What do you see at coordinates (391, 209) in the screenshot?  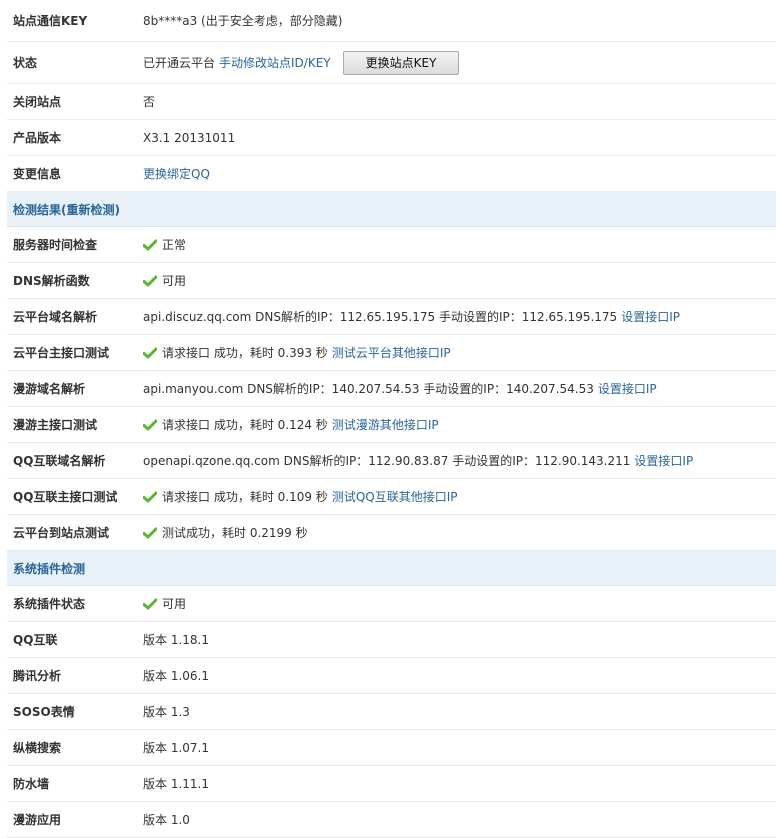 I see `section-check-results: 检测结果(重新检测)` at bounding box center [391, 209].